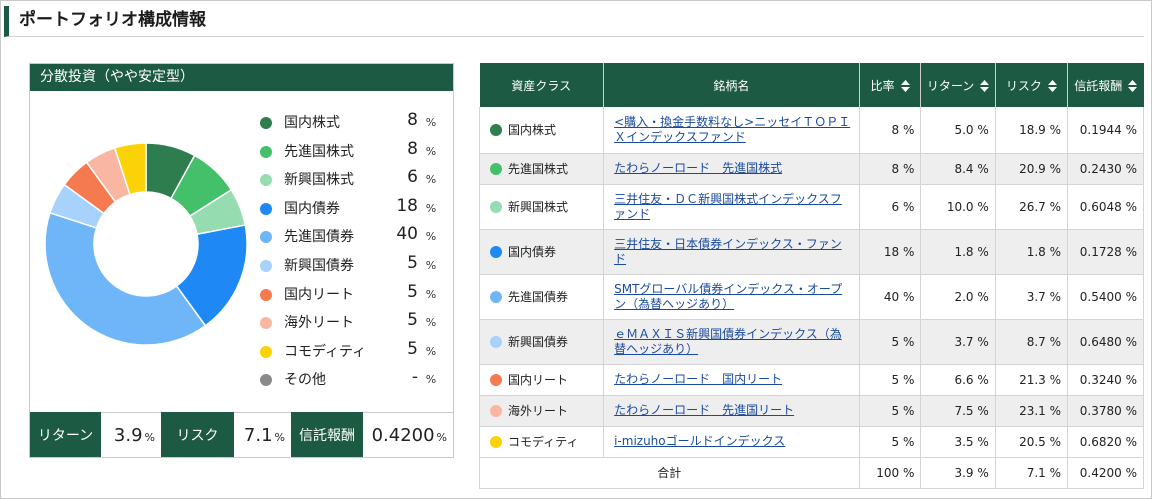 The width and height of the screenshot is (1152, 499). What do you see at coordinates (574, 21) in the screenshot?
I see `page-title: ポートフォリオ構成情報` at bounding box center [574, 21].